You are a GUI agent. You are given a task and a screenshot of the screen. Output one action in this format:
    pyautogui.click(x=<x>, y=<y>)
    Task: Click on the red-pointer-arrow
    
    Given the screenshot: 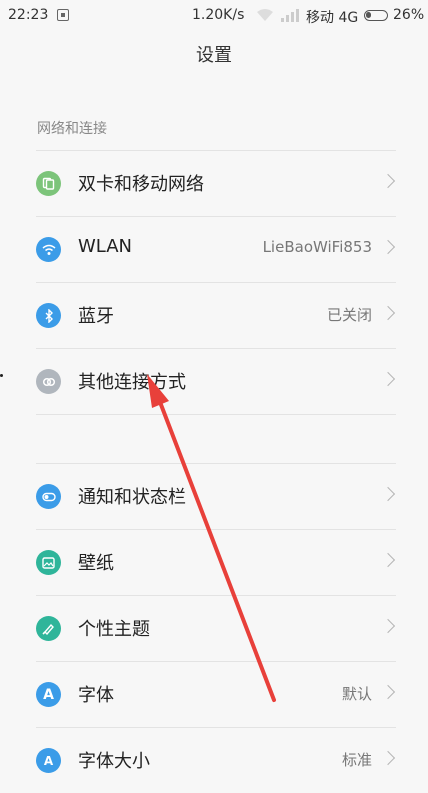 What is the action you would take?
    pyautogui.click(x=211, y=538)
    